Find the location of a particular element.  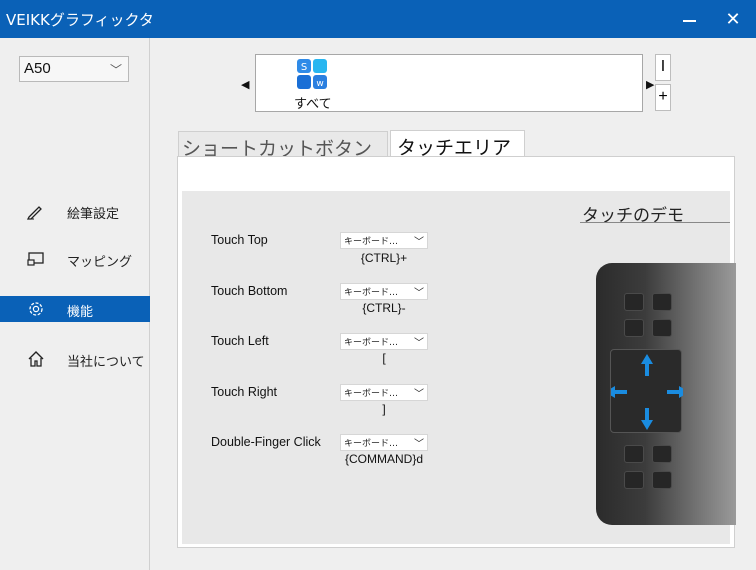

touch-right-label: Touch Right is located at coordinates (244, 392).